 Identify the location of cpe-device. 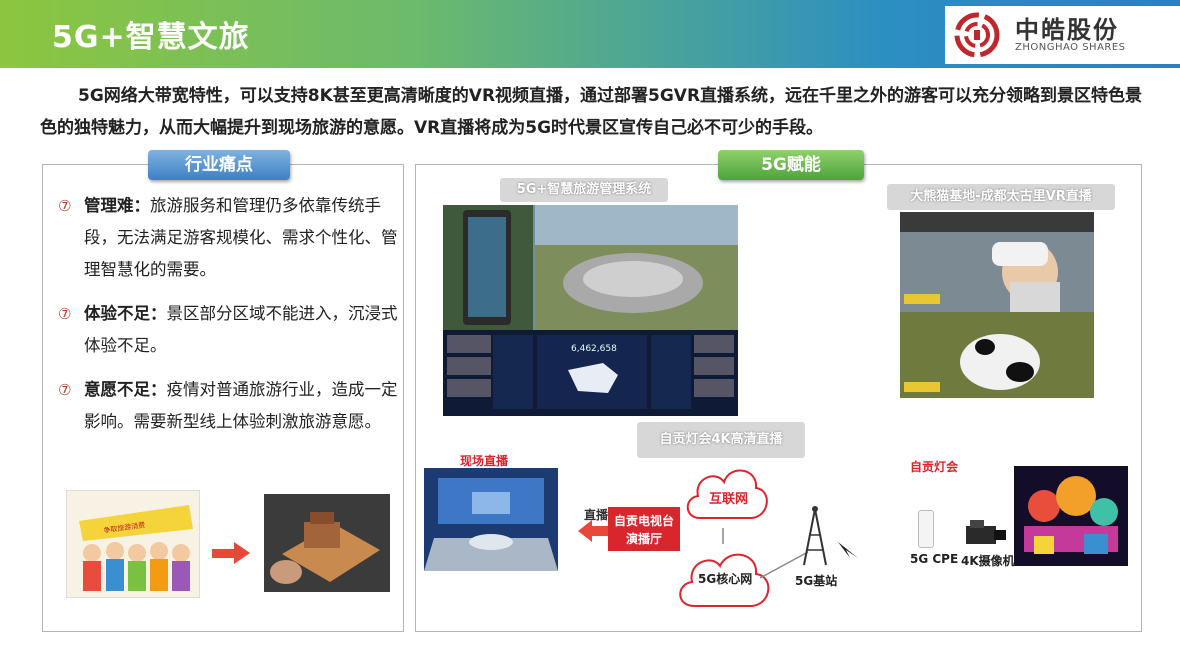
(926, 529).